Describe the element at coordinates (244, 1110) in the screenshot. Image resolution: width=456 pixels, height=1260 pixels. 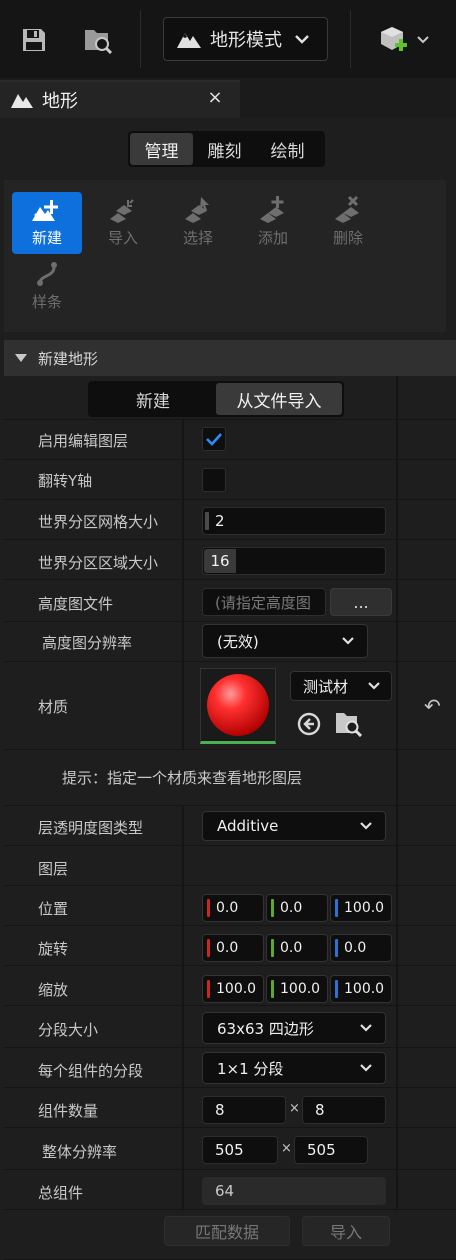
I see `component-count-x-field: 8` at that location.